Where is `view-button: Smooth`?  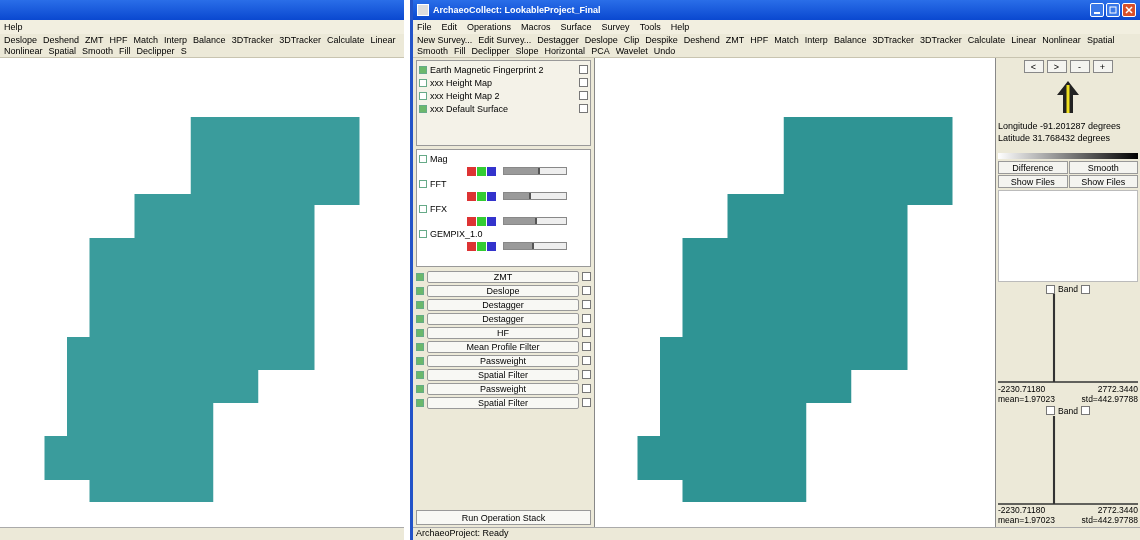
view-button: Smooth is located at coordinates (1103, 167).